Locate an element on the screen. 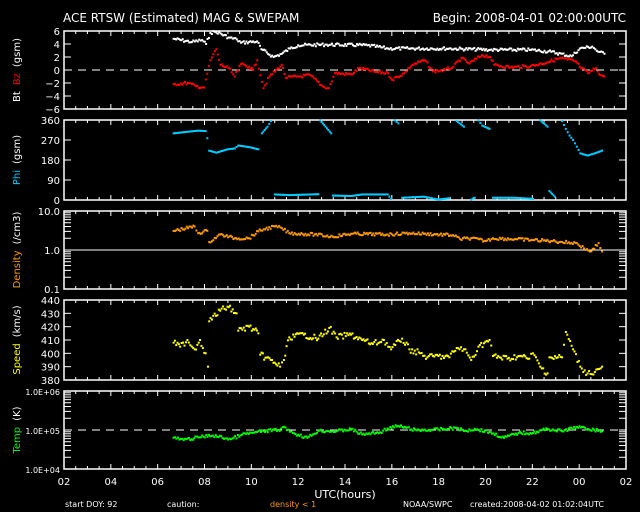  y-tick-label: 380 is located at coordinates (50, 381).